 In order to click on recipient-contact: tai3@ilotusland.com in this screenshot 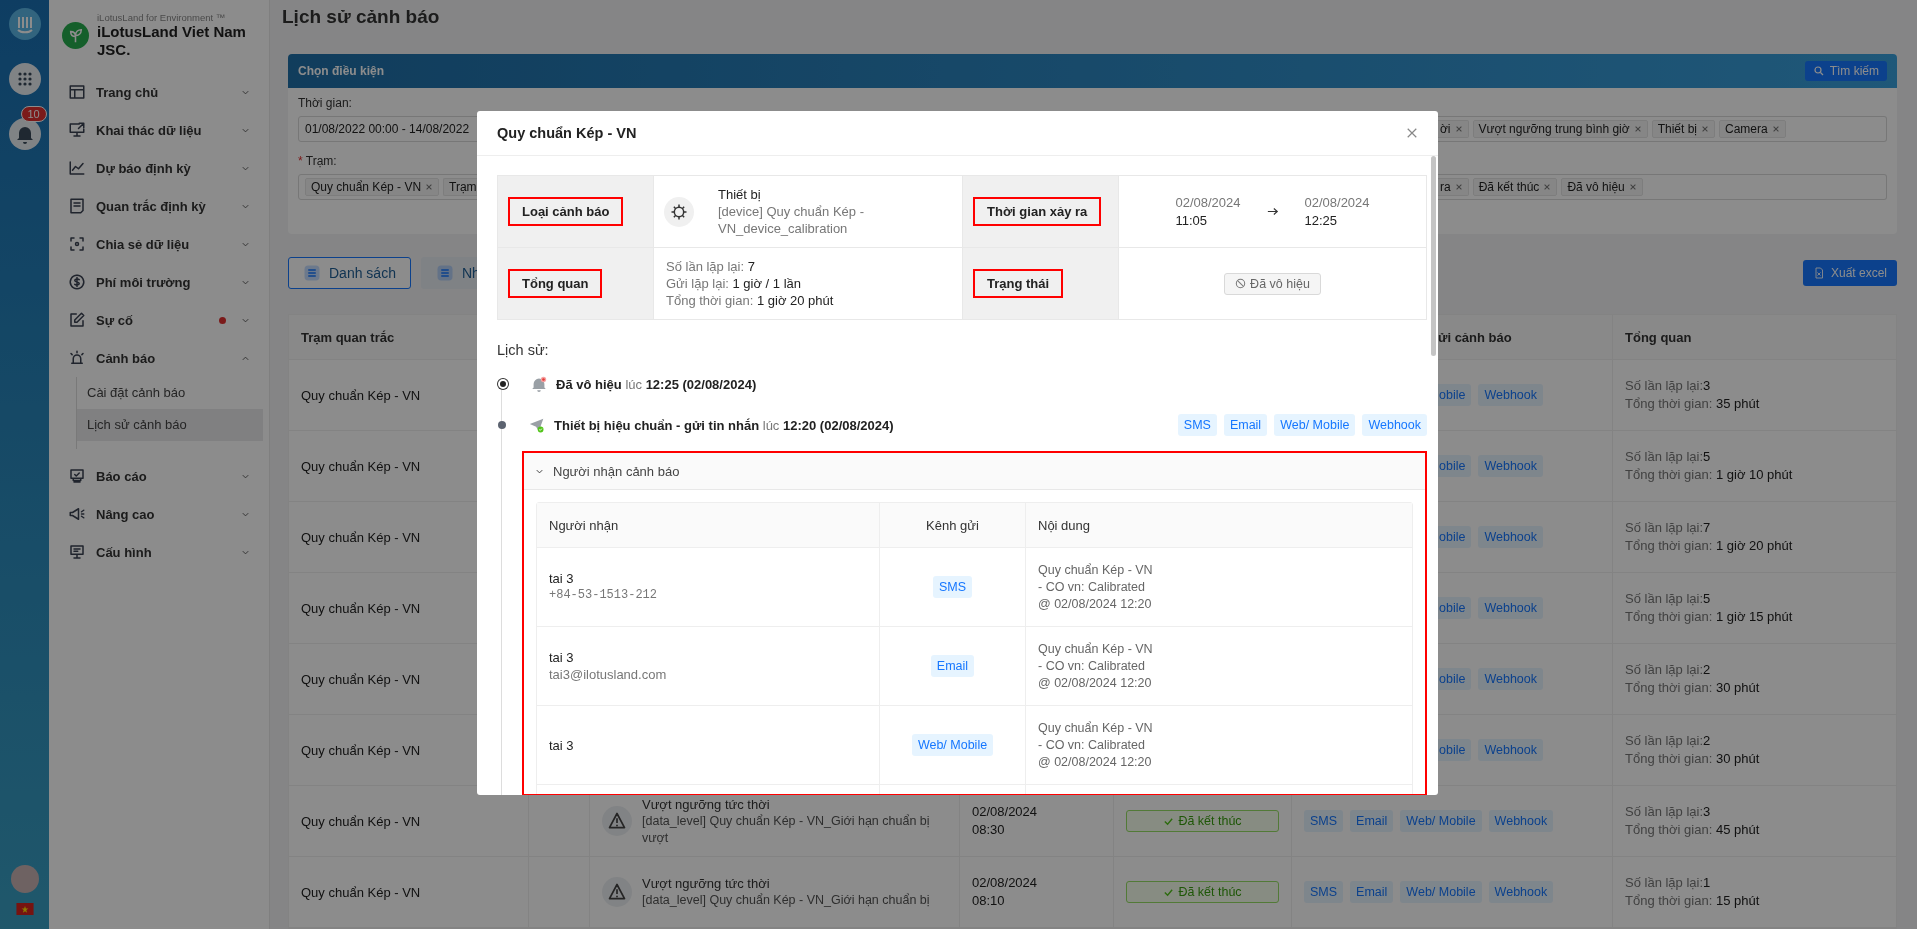, I will do `click(608, 674)`.